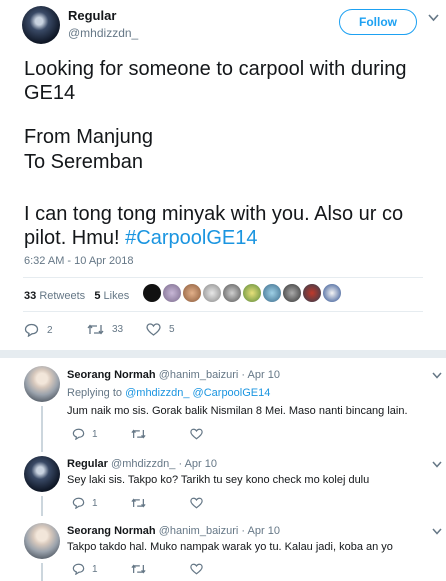 The image size is (446, 581). I want to click on tweet-text-line: pilot. Hmu! #CarpoolGE14, so click(140, 238).